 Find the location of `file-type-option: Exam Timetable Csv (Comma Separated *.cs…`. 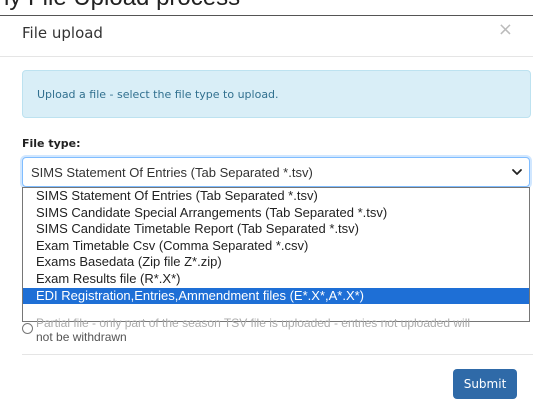

file-type-option: Exam Timetable Csv (Comma Separated *.cs… is located at coordinates (276, 246).